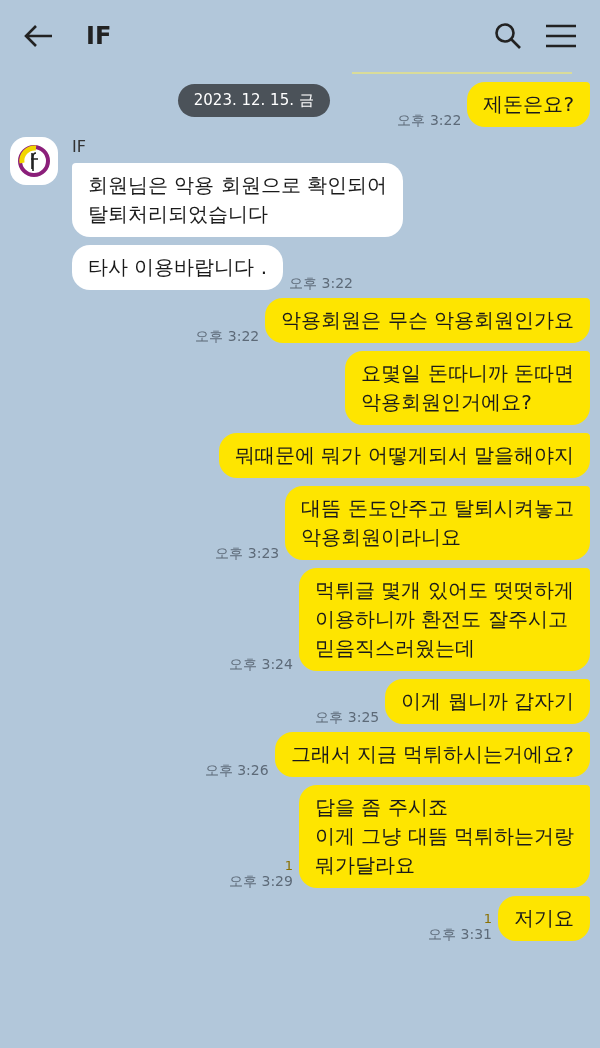 The height and width of the screenshot is (1048, 600). Describe the element at coordinates (561, 36) in the screenshot. I see `menu-icon` at that location.